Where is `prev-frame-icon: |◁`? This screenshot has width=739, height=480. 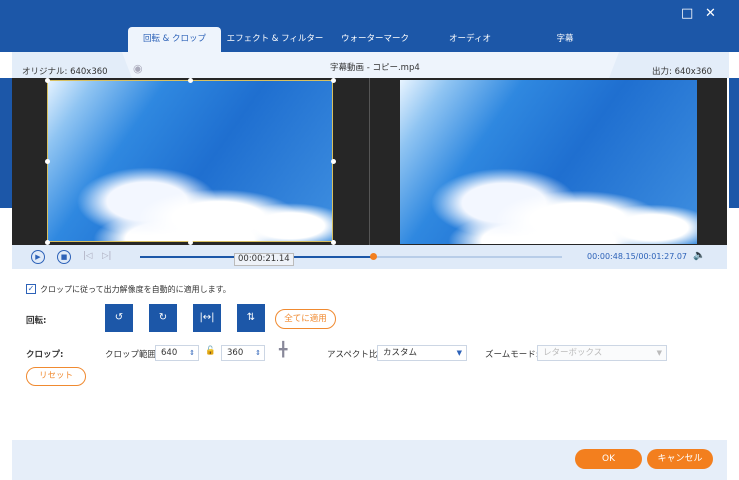
prev-frame-icon: |◁ is located at coordinates (87, 256).